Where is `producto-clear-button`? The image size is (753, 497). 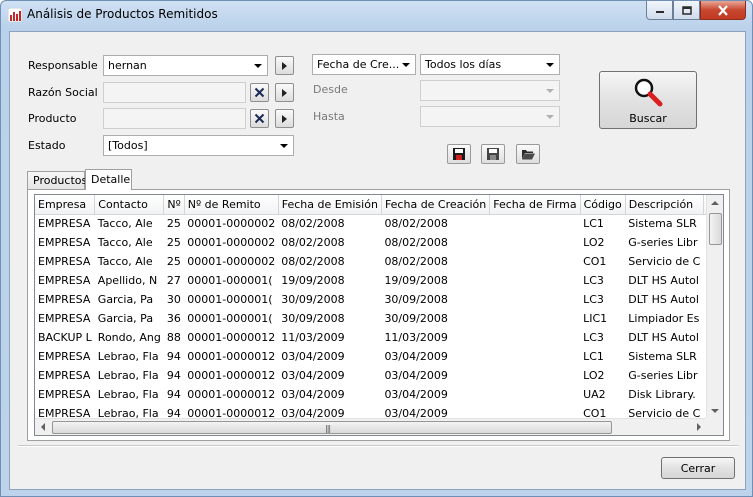 producto-clear-button is located at coordinates (259, 118).